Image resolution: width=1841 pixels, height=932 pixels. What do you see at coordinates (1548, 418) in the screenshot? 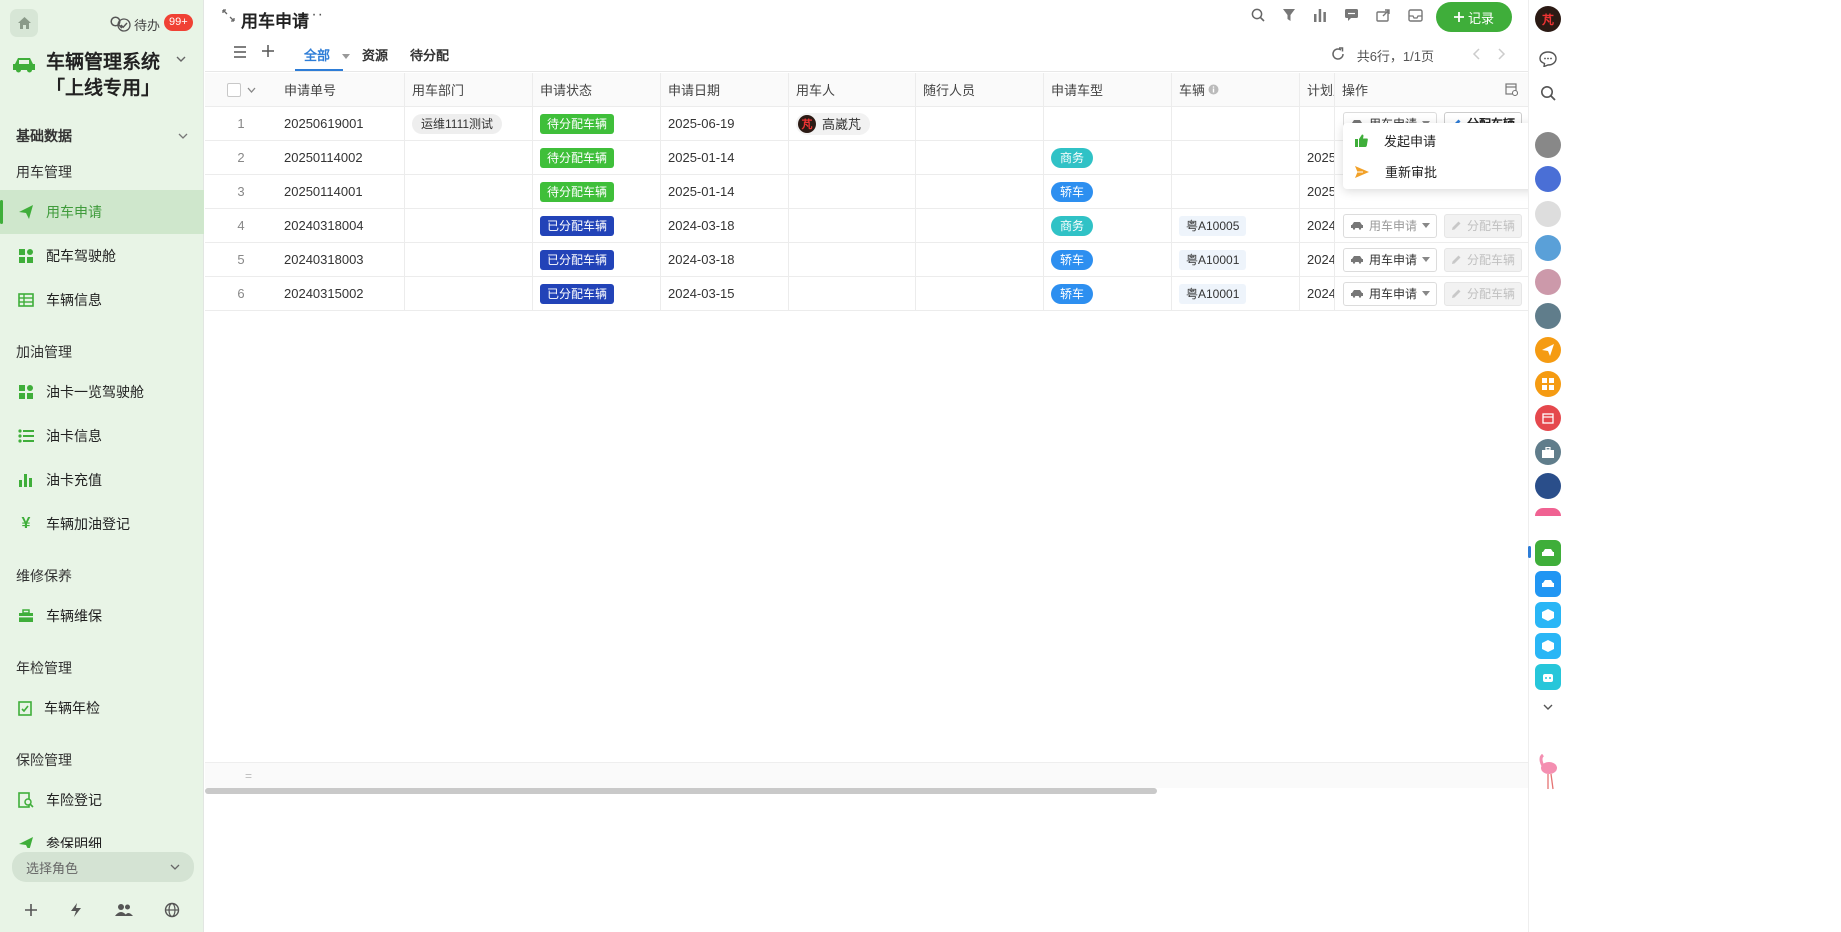
I see `calendar-app-icon` at bounding box center [1548, 418].